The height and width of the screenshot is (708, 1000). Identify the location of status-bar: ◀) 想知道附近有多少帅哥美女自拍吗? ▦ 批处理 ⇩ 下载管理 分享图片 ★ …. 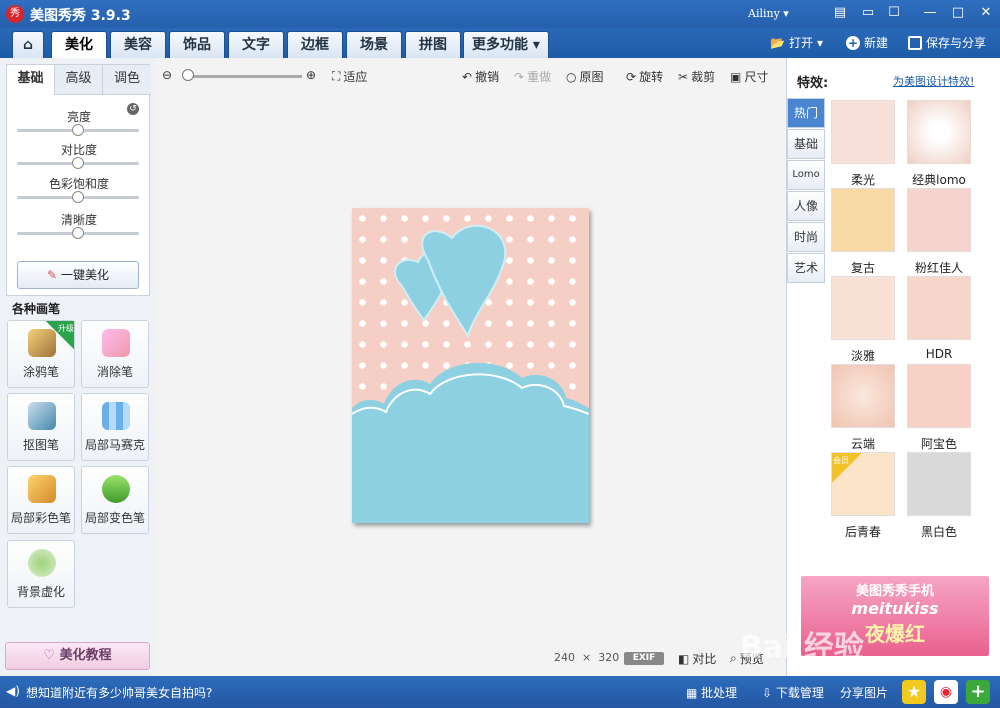
(500, 692).